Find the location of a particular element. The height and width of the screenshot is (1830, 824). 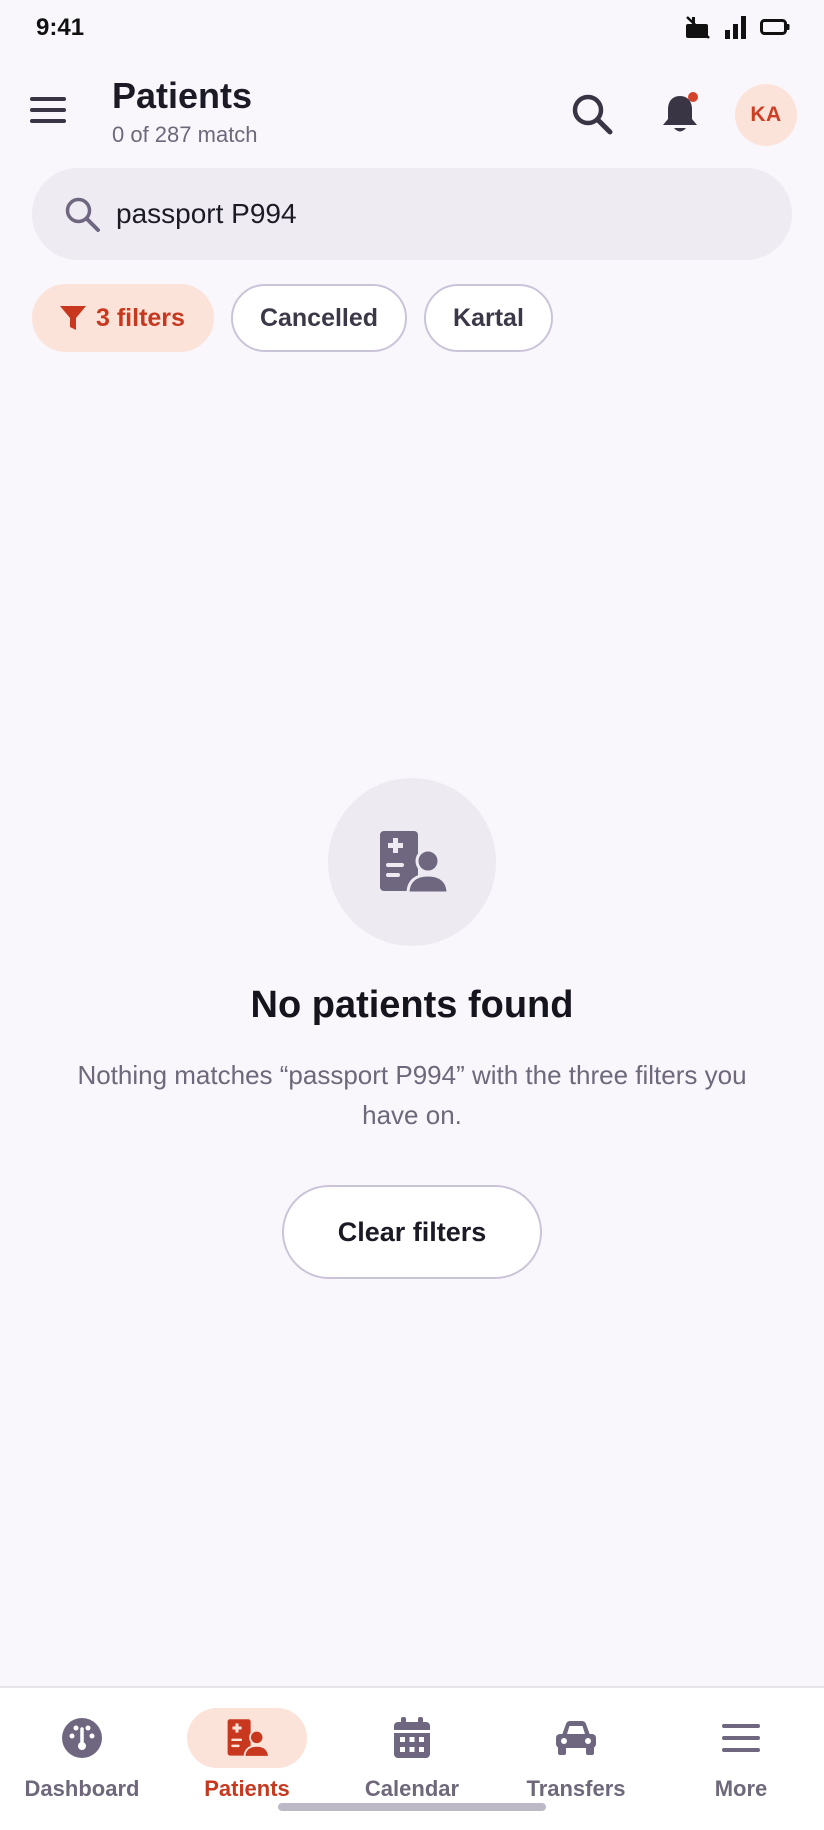

empty-state-illustration is located at coordinates (412, 862).